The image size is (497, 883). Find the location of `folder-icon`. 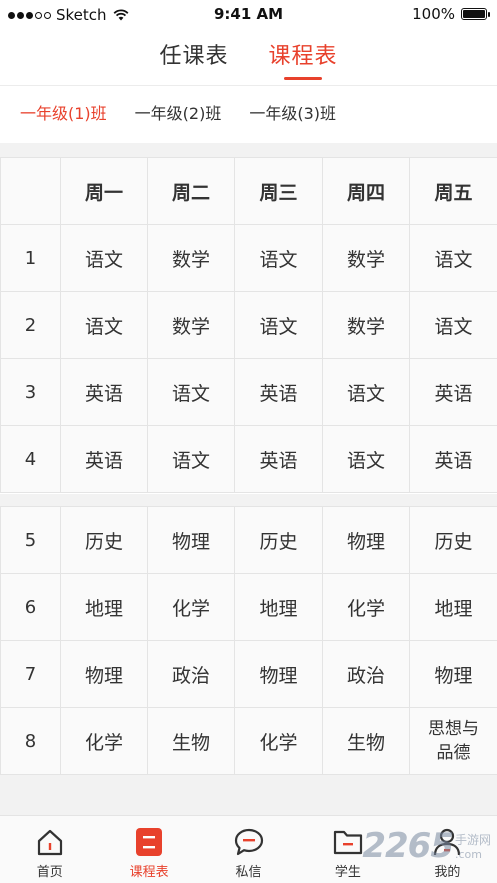

folder-icon is located at coordinates (348, 842).